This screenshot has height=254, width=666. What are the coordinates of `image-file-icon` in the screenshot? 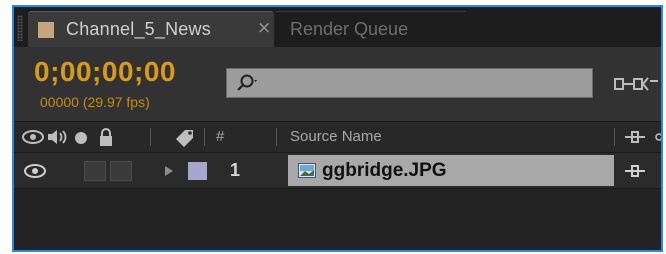 It's located at (307, 170).